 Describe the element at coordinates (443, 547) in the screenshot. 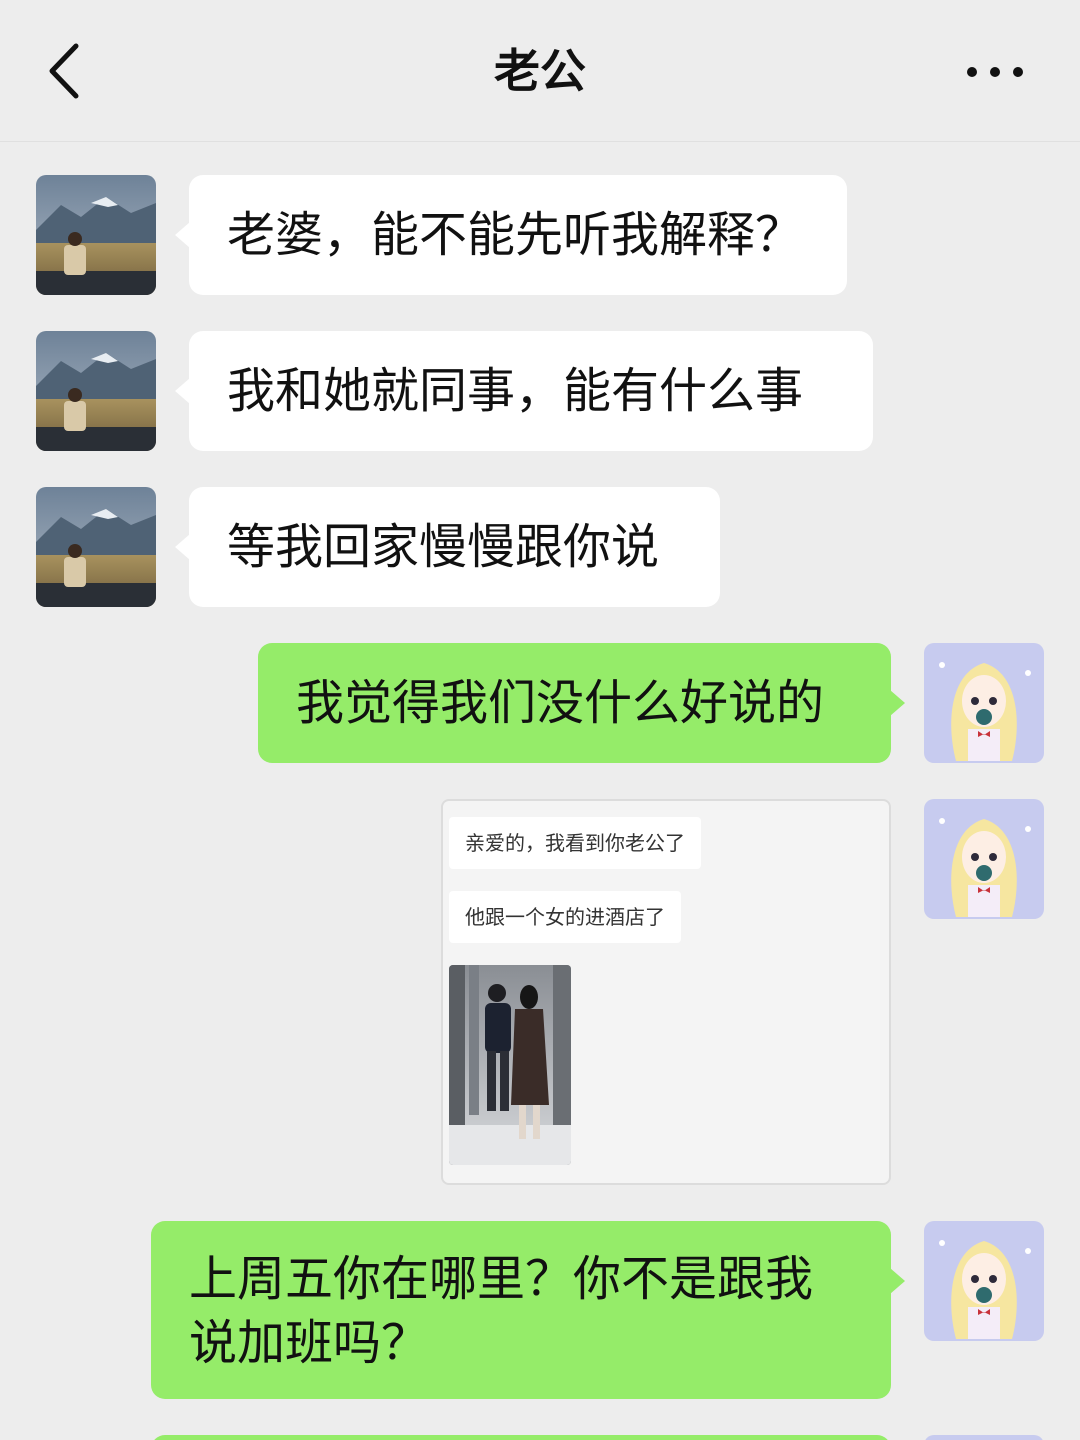

I see `message-text: 等我回家慢慢跟你说` at that location.